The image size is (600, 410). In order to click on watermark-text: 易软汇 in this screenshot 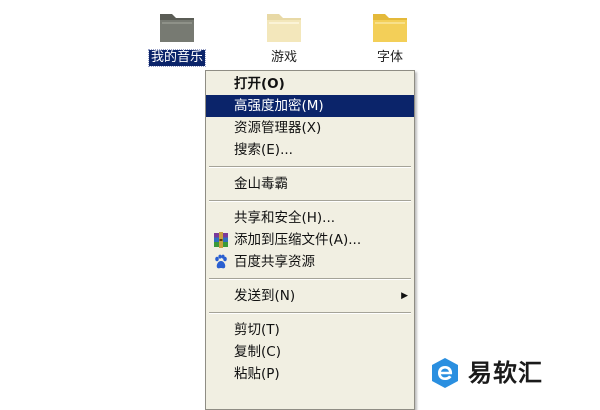, I will do `click(505, 373)`.